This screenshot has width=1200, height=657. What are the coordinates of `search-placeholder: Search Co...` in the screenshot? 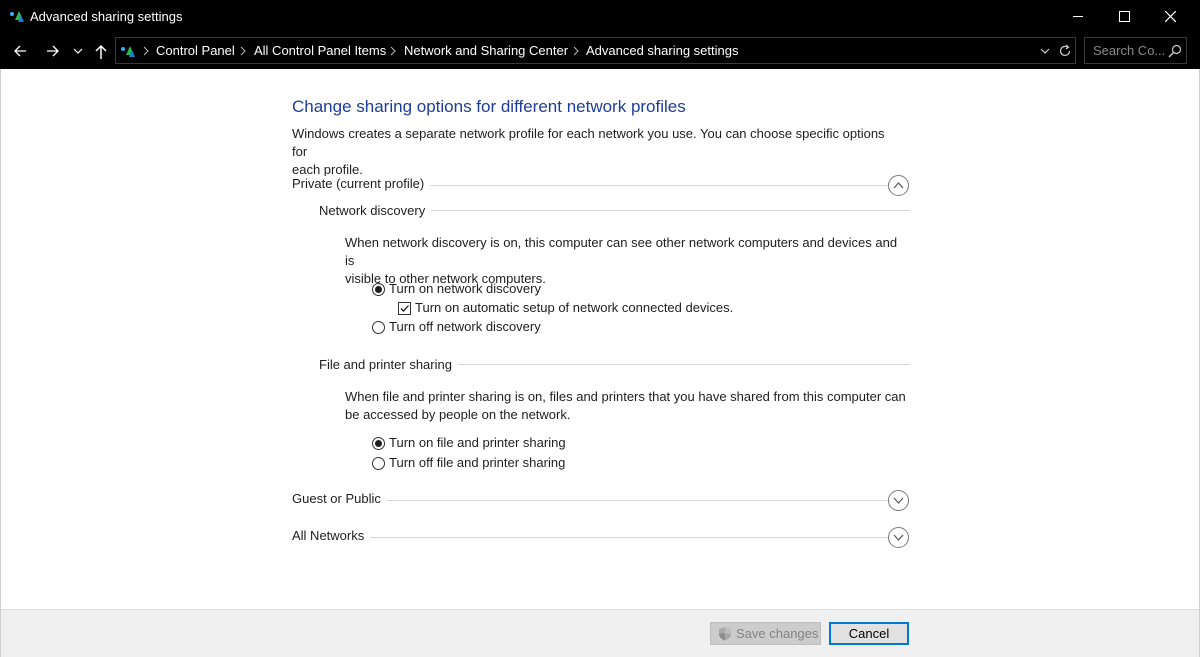 It's located at (1129, 50).